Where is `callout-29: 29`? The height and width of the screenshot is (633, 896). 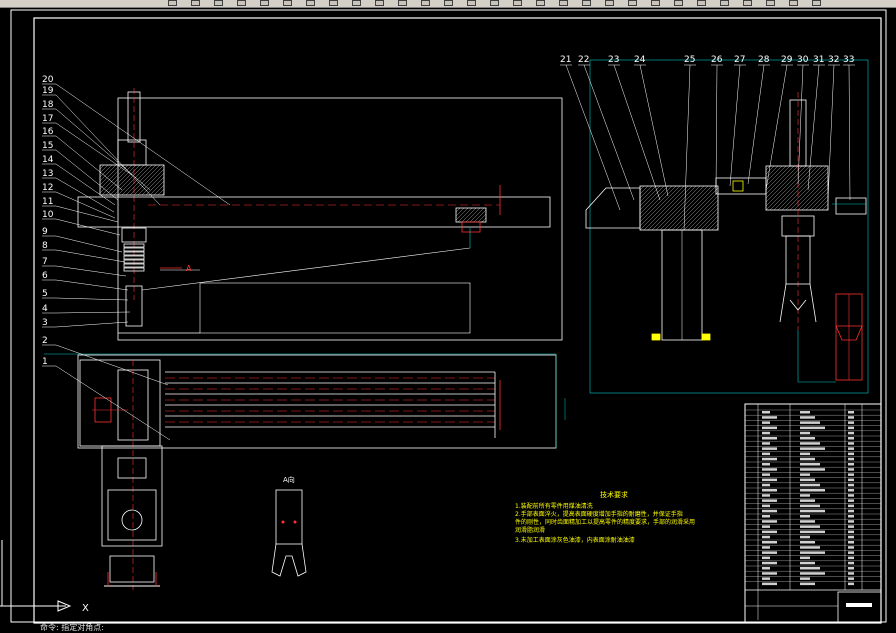 callout-29: 29 is located at coordinates (787, 60).